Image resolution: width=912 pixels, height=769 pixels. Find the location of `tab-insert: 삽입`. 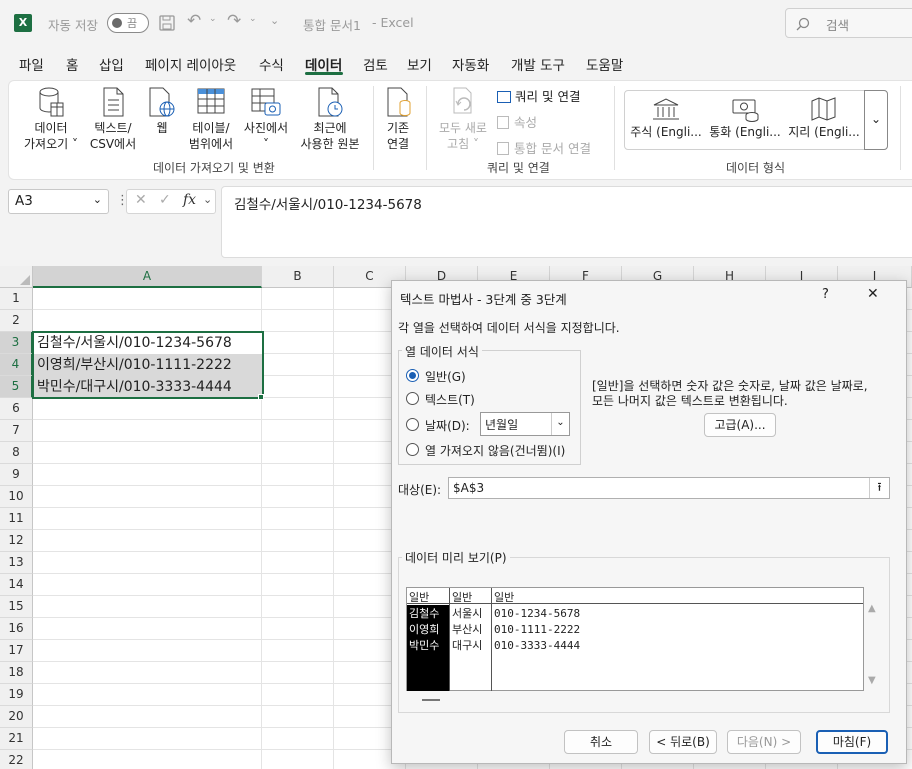

tab-insert: 삽입 is located at coordinates (111, 64).